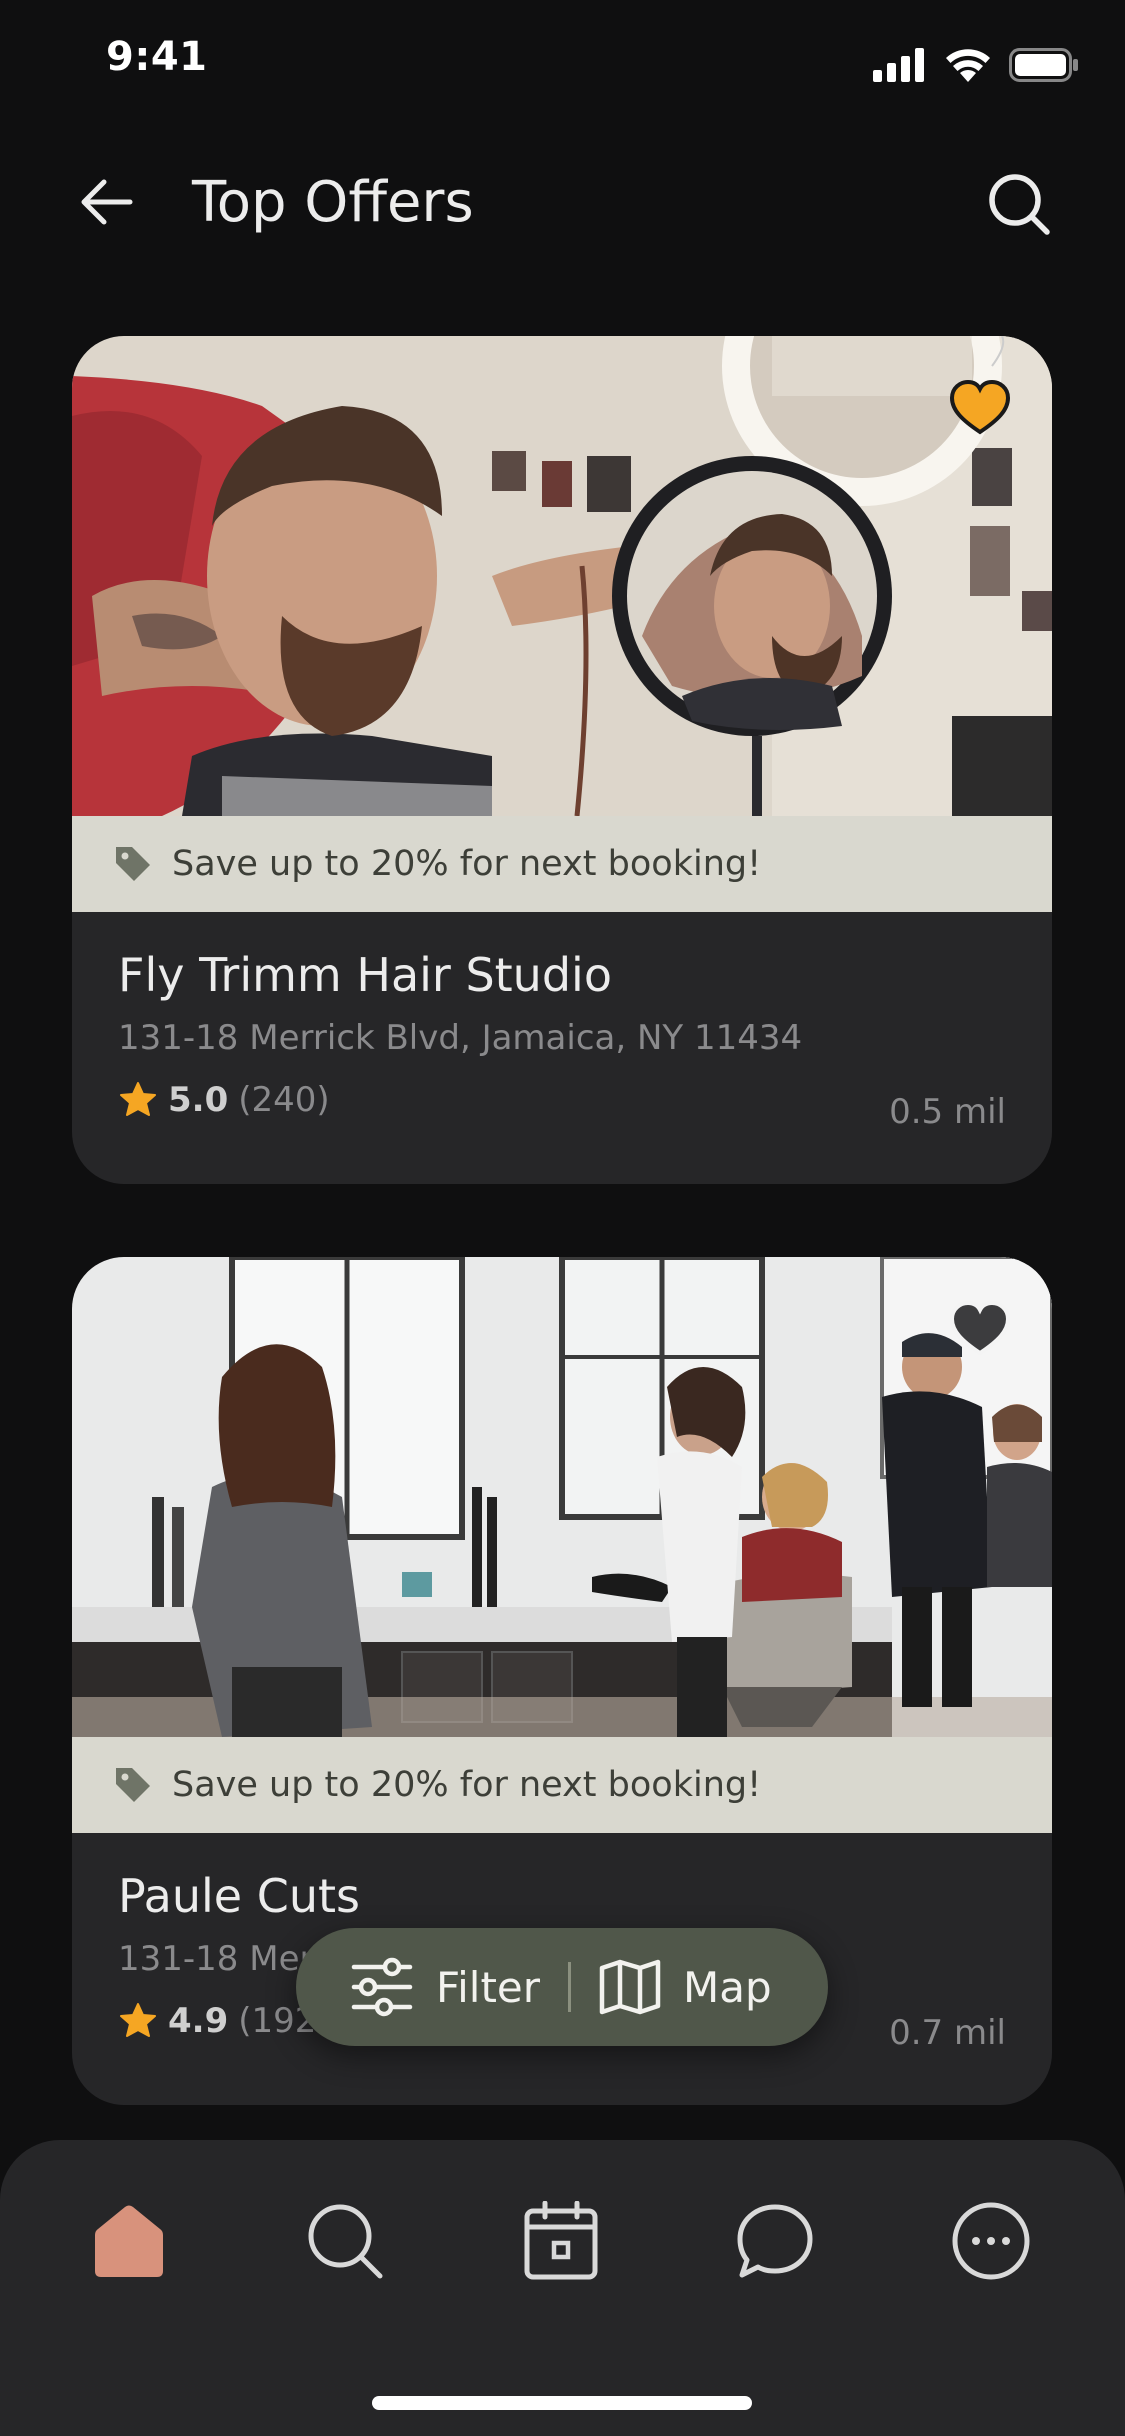 This screenshot has width=1125, height=2436. Describe the element at coordinates (968, 65) in the screenshot. I see `wifi-icon` at that location.